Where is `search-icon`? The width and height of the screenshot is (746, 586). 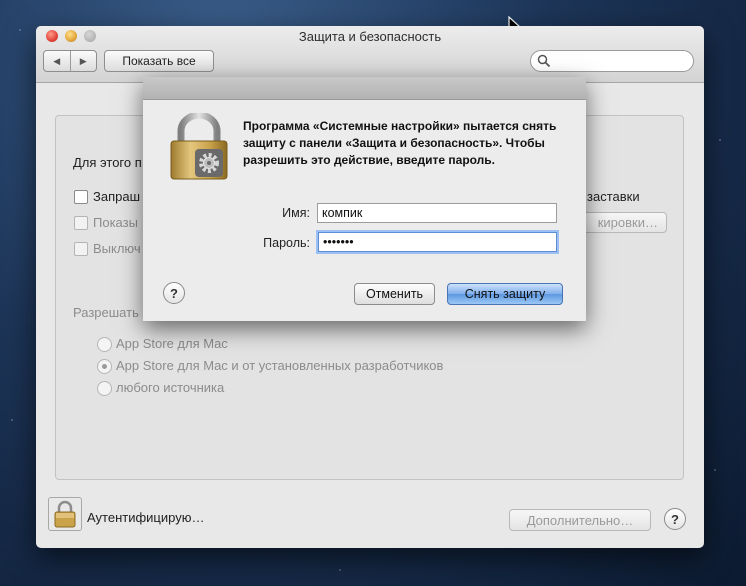 search-icon is located at coordinates (544, 61).